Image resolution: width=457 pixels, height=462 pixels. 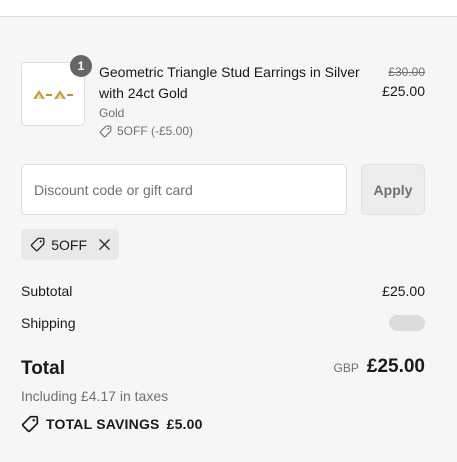 What do you see at coordinates (407, 323) in the screenshot?
I see `shipping-value-placeholder` at bounding box center [407, 323].